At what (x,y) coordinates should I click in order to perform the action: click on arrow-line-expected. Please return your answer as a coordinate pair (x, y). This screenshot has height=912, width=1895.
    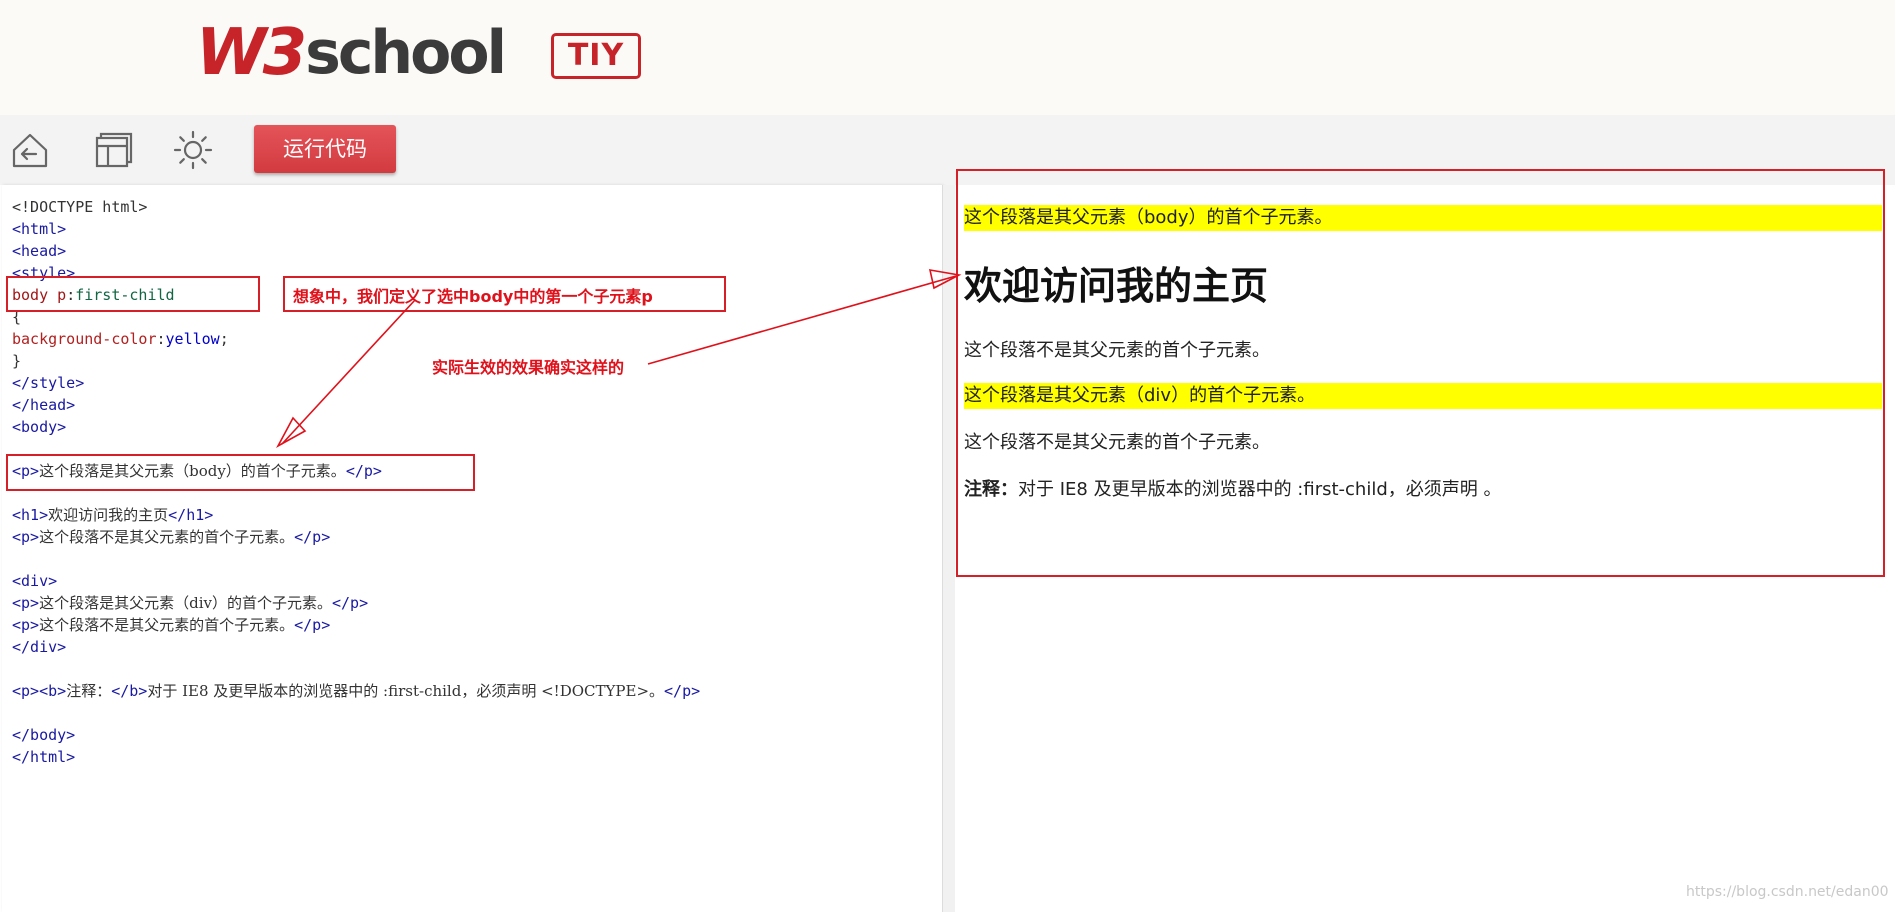
    Looking at the image, I should click on (348, 372).